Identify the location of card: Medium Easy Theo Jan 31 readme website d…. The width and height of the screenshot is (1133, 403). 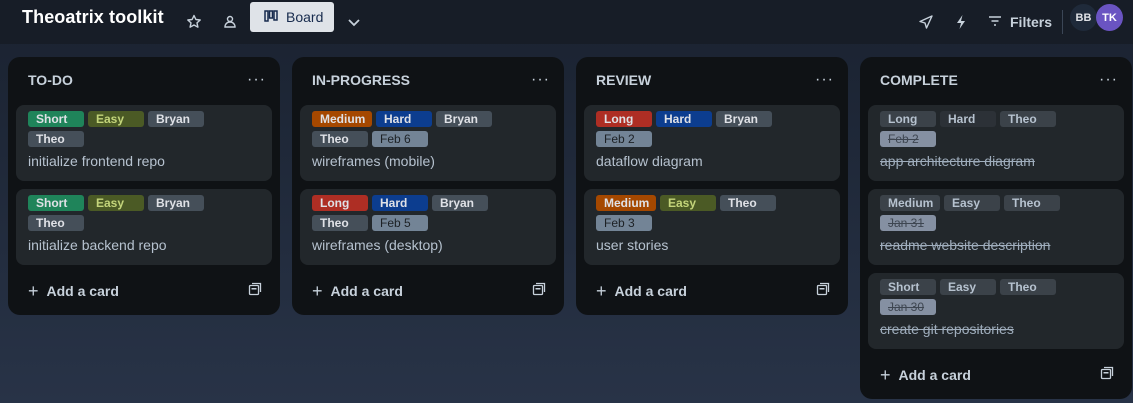
(996, 227).